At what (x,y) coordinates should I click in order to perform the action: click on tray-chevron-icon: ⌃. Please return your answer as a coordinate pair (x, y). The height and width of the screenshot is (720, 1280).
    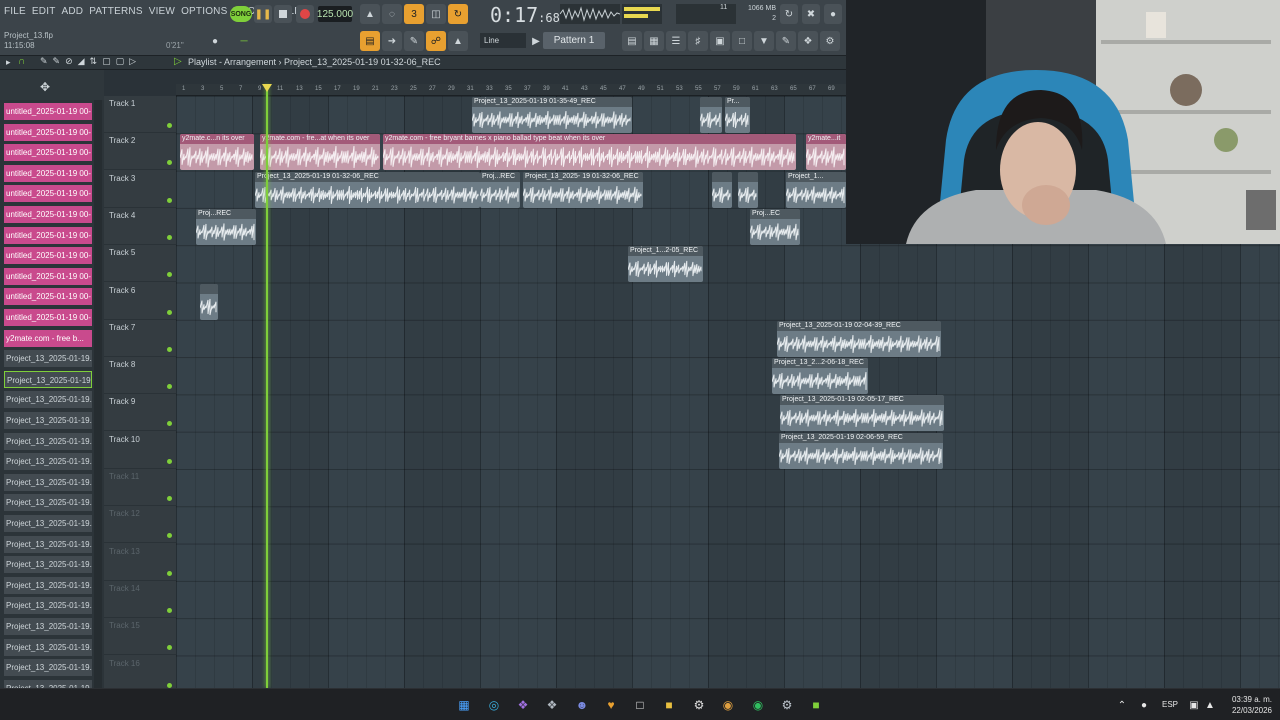
    Looking at the image, I should click on (1122, 705).